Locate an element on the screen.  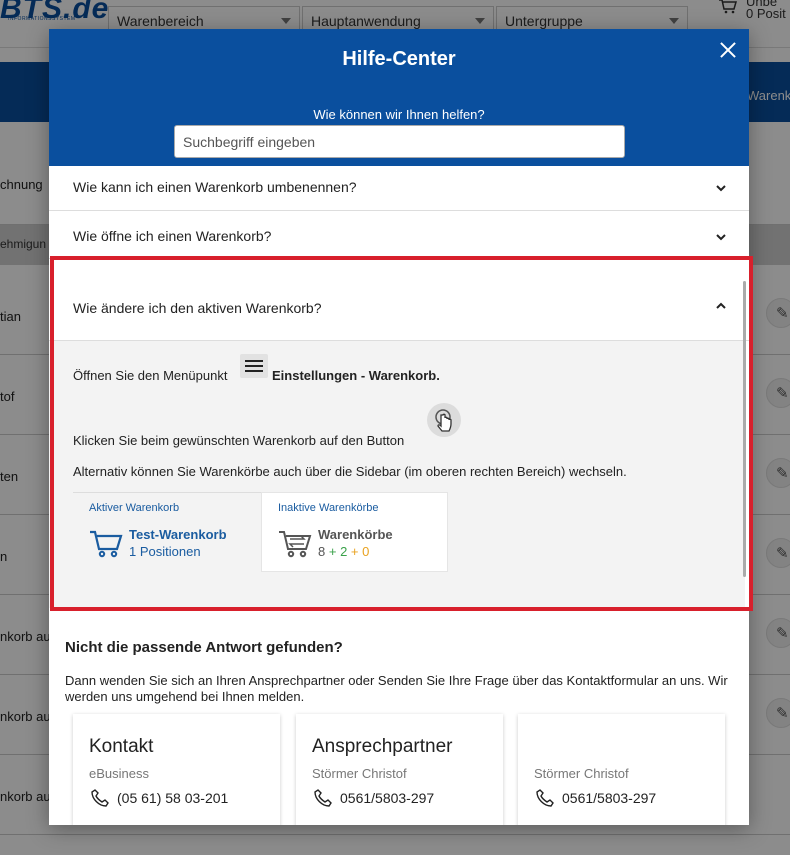
count-total: 8 is located at coordinates (322, 551).